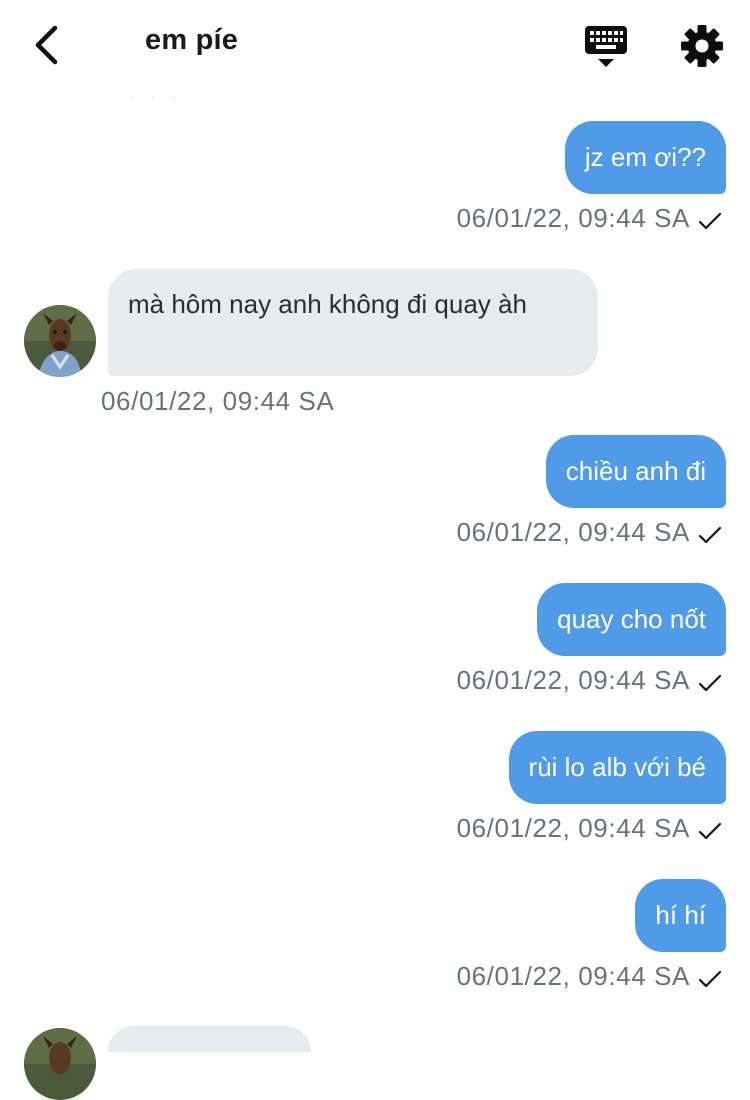 The width and height of the screenshot is (750, 1100). What do you see at coordinates (645, 157) in the screenshot?
I see `outgoing-message-bubble: jz em ơi??` at bounding box center [645, 157].